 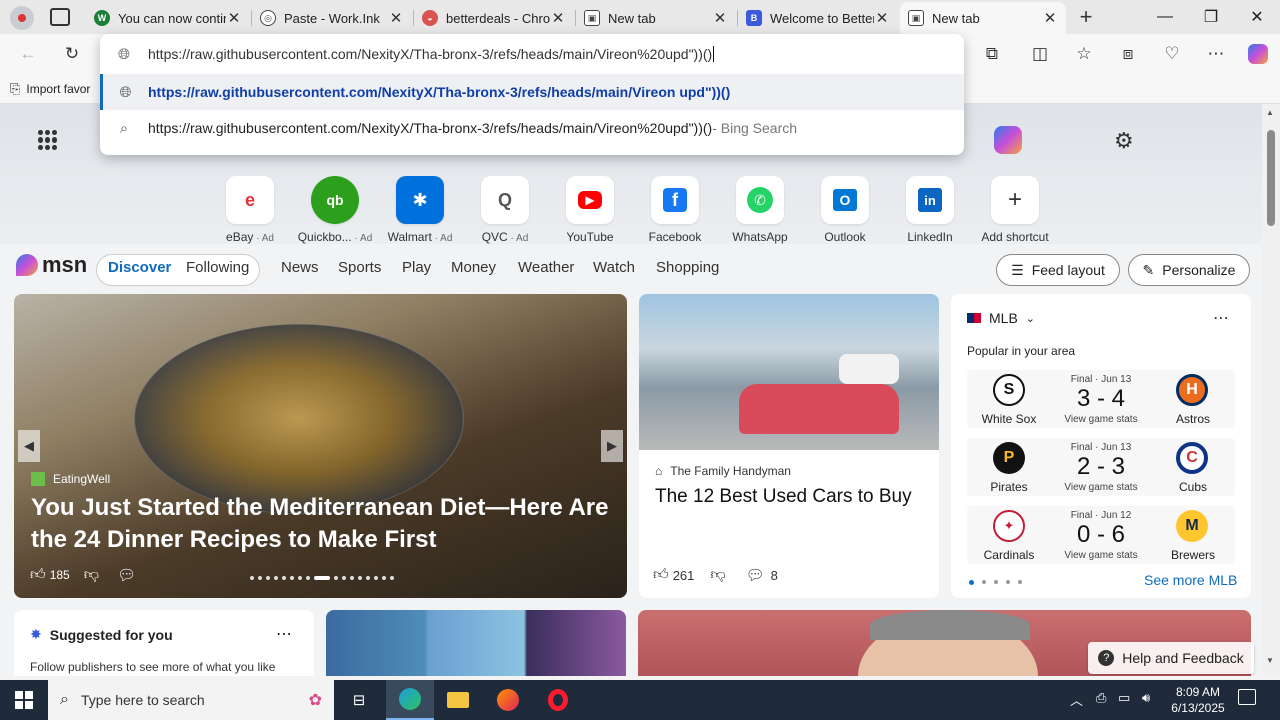 What do you see at coordinates (930, 210) in the screenshot?
I see `shortcut-linkedin: in LinkedIn` at bounding box center [930, 210].